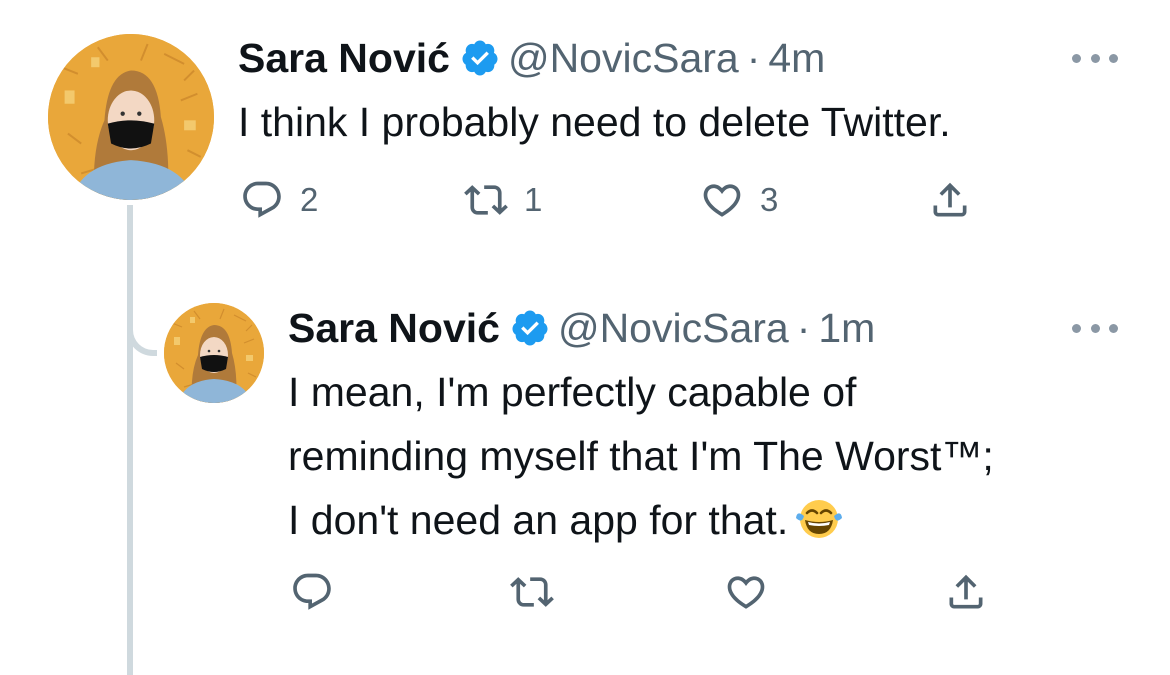 The height and width of the screenshot is (675, 1170). What do you see at coordinates (309, 199) in the screenshot?
I see `reply-count: 2` at bounding box center [309, 199].